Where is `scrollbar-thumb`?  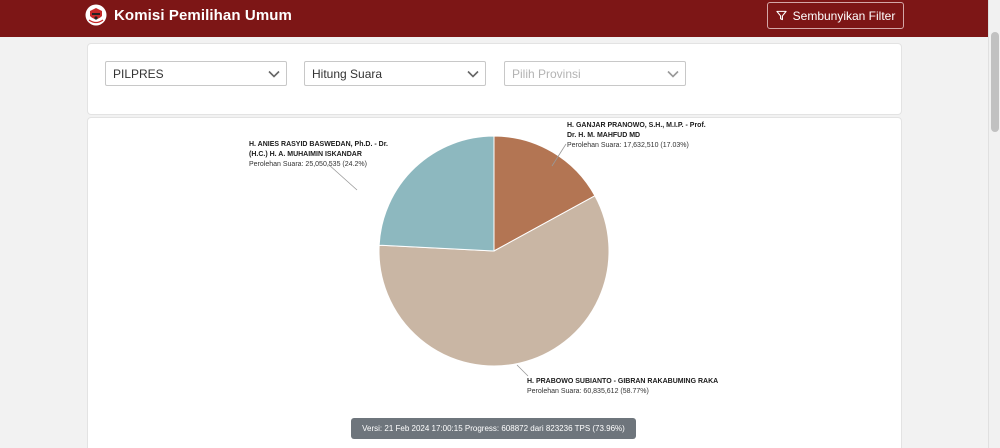 scrollbar-thumb is located at coordinates (995, 82).